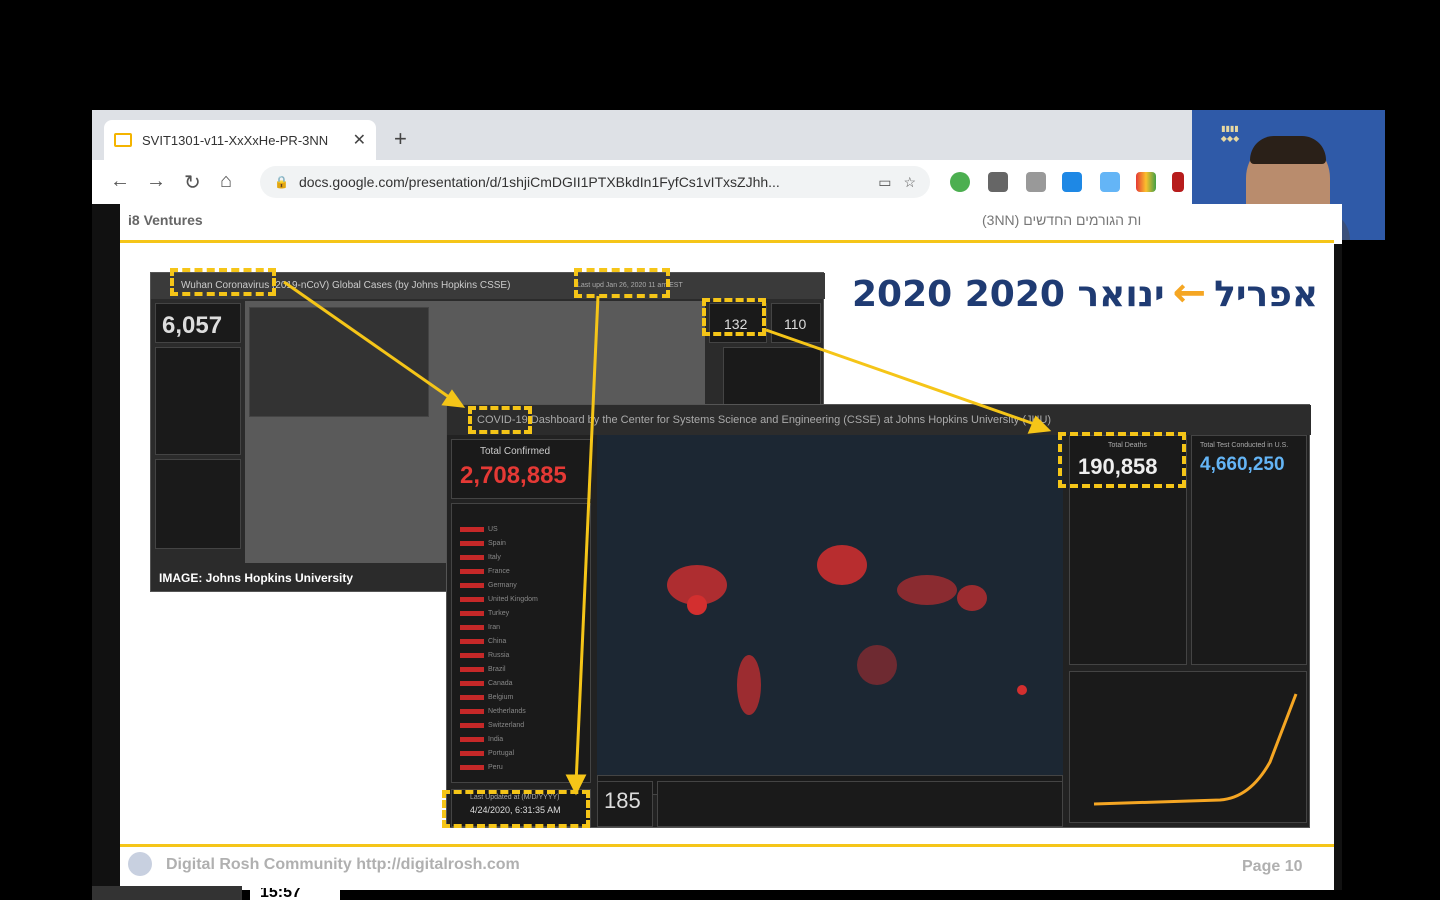  I want to click on clock: 15:57, so click(295, 894).